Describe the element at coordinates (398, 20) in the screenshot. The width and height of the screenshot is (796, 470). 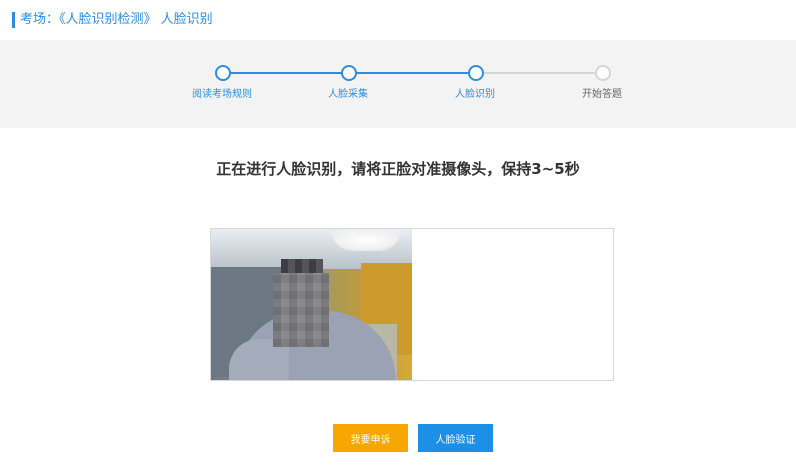
I see `page-header: 考场：《人脸识别检测》 人脸识别` at that location.